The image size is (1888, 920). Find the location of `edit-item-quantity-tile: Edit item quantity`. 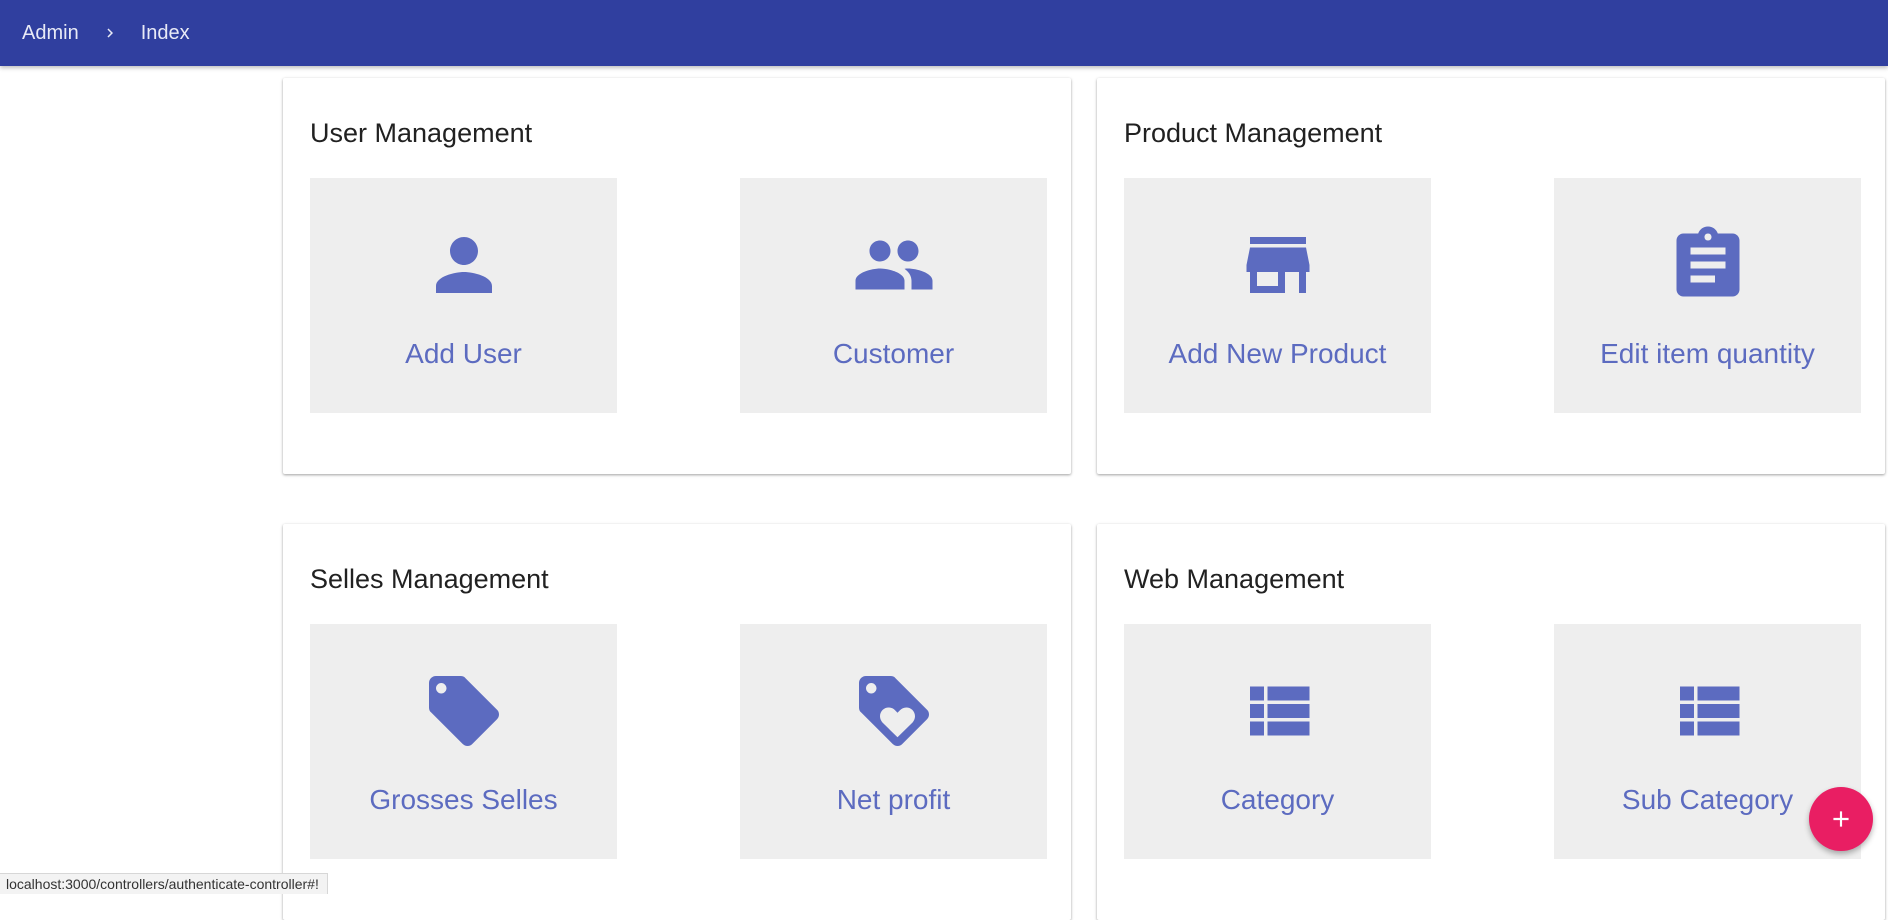

edit-item-quantity-tile: Edit item quantity is located at coordinates (1707, 295).